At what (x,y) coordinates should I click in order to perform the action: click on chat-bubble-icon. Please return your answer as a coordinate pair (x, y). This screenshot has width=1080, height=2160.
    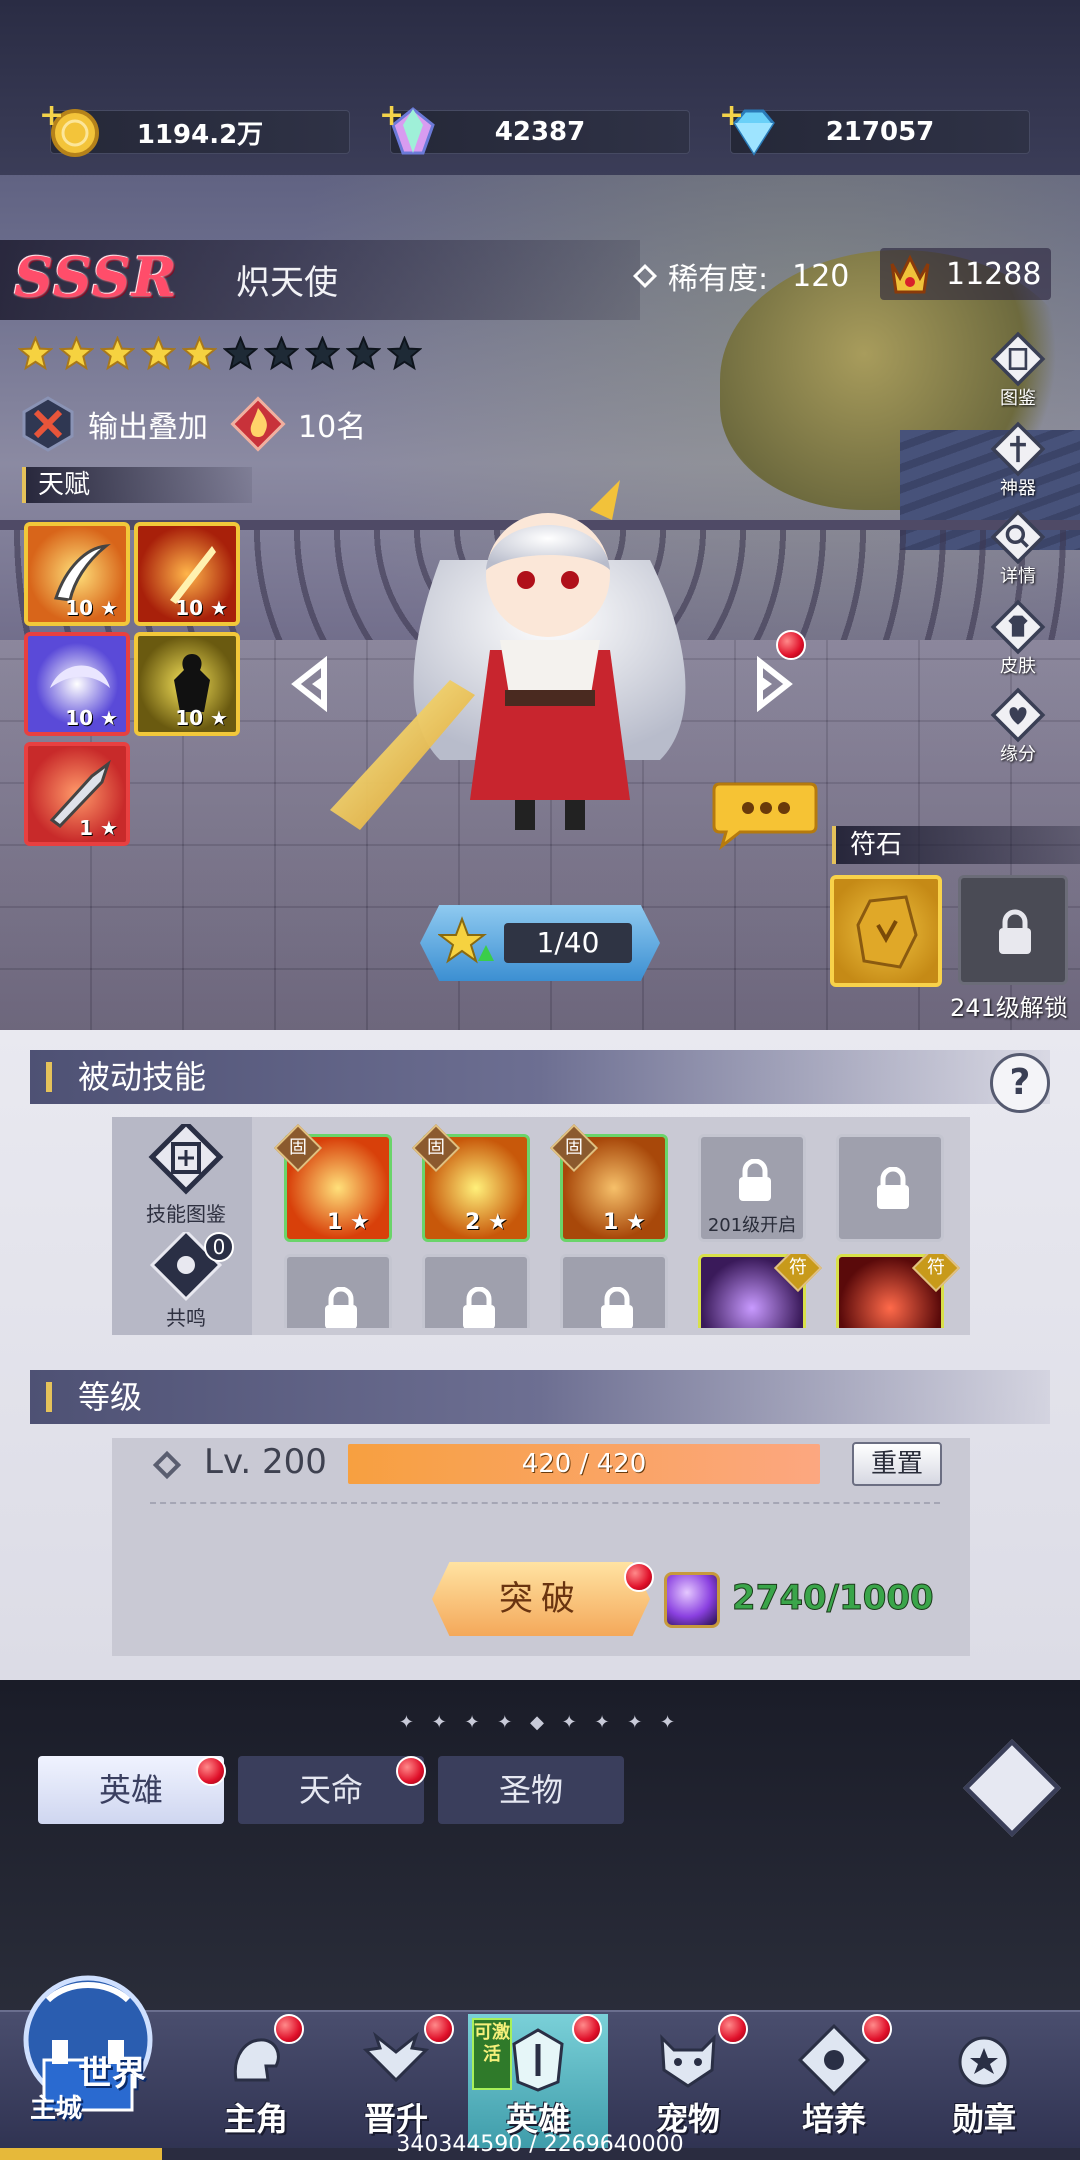
    Looking at the image, I should click on (764, 815).